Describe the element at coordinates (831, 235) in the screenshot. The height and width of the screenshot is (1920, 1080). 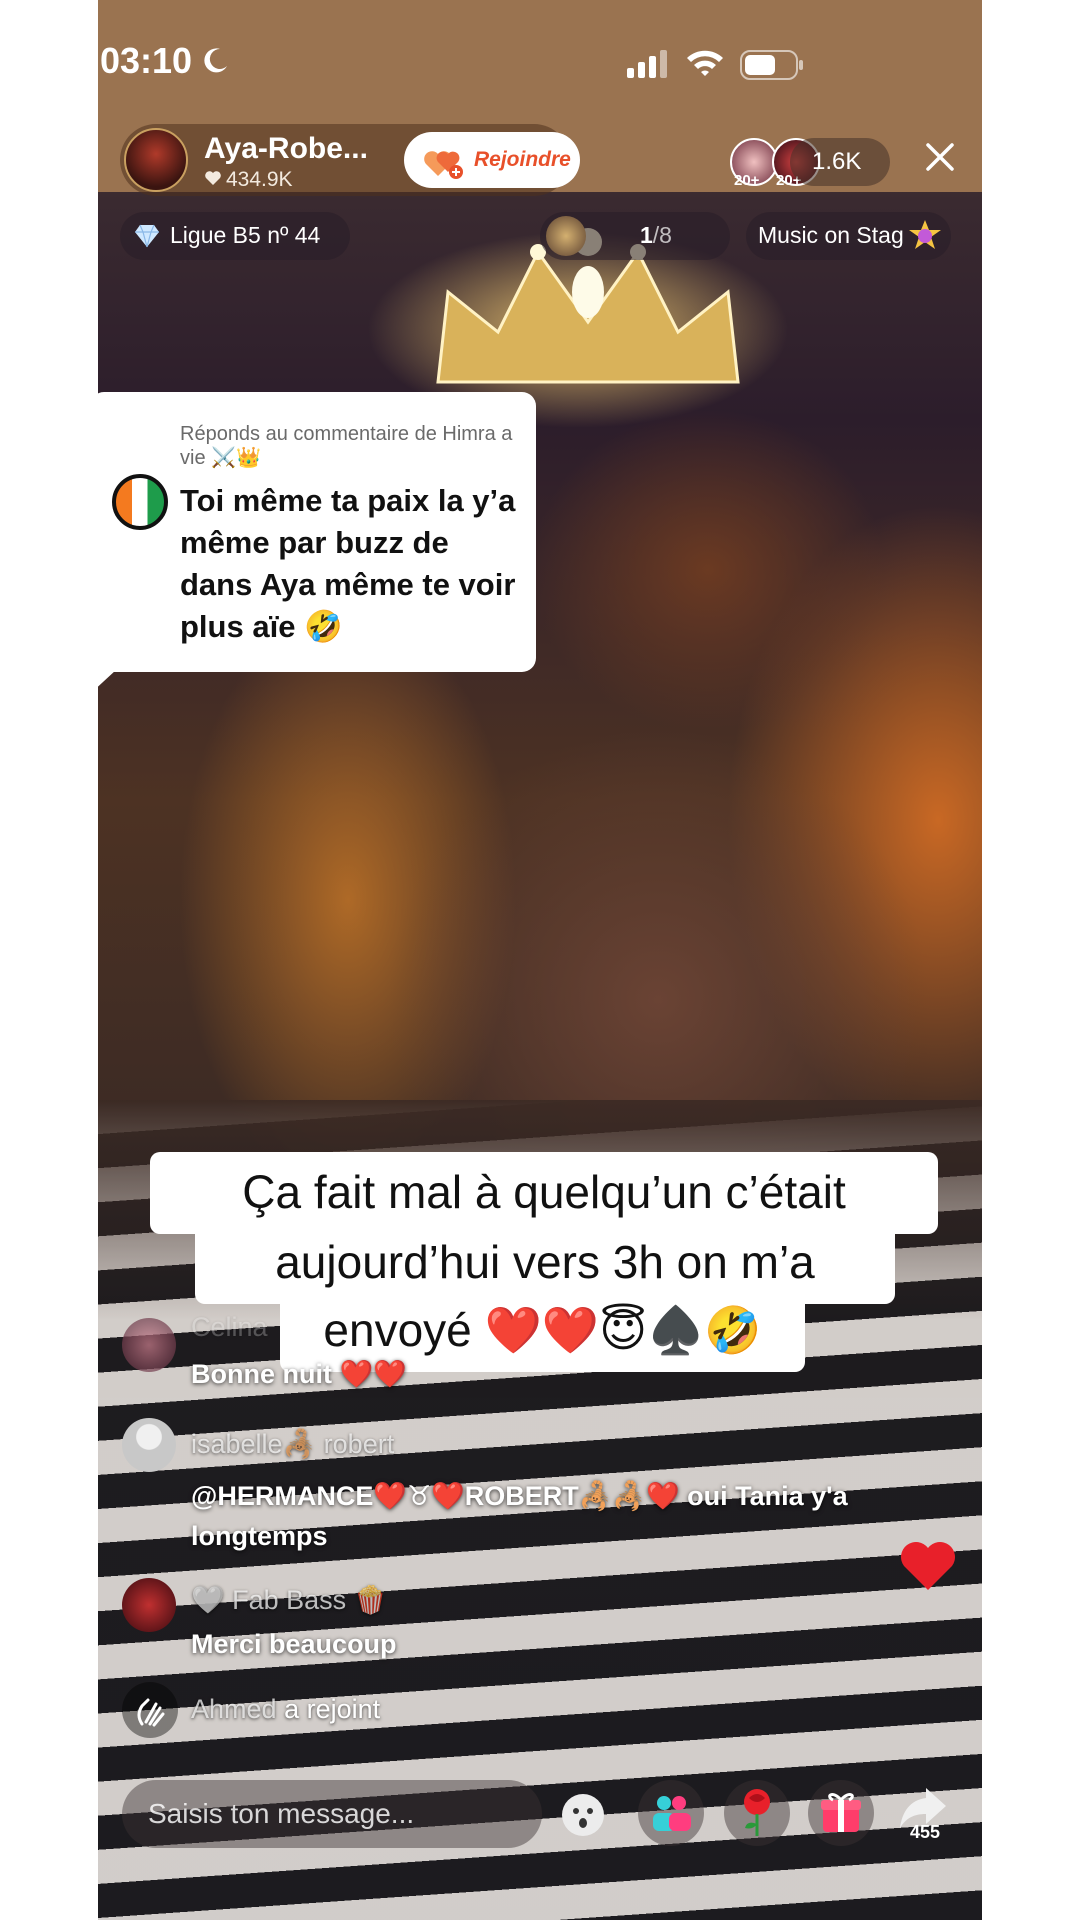
I see `music-label: Music on Stag` at that location.